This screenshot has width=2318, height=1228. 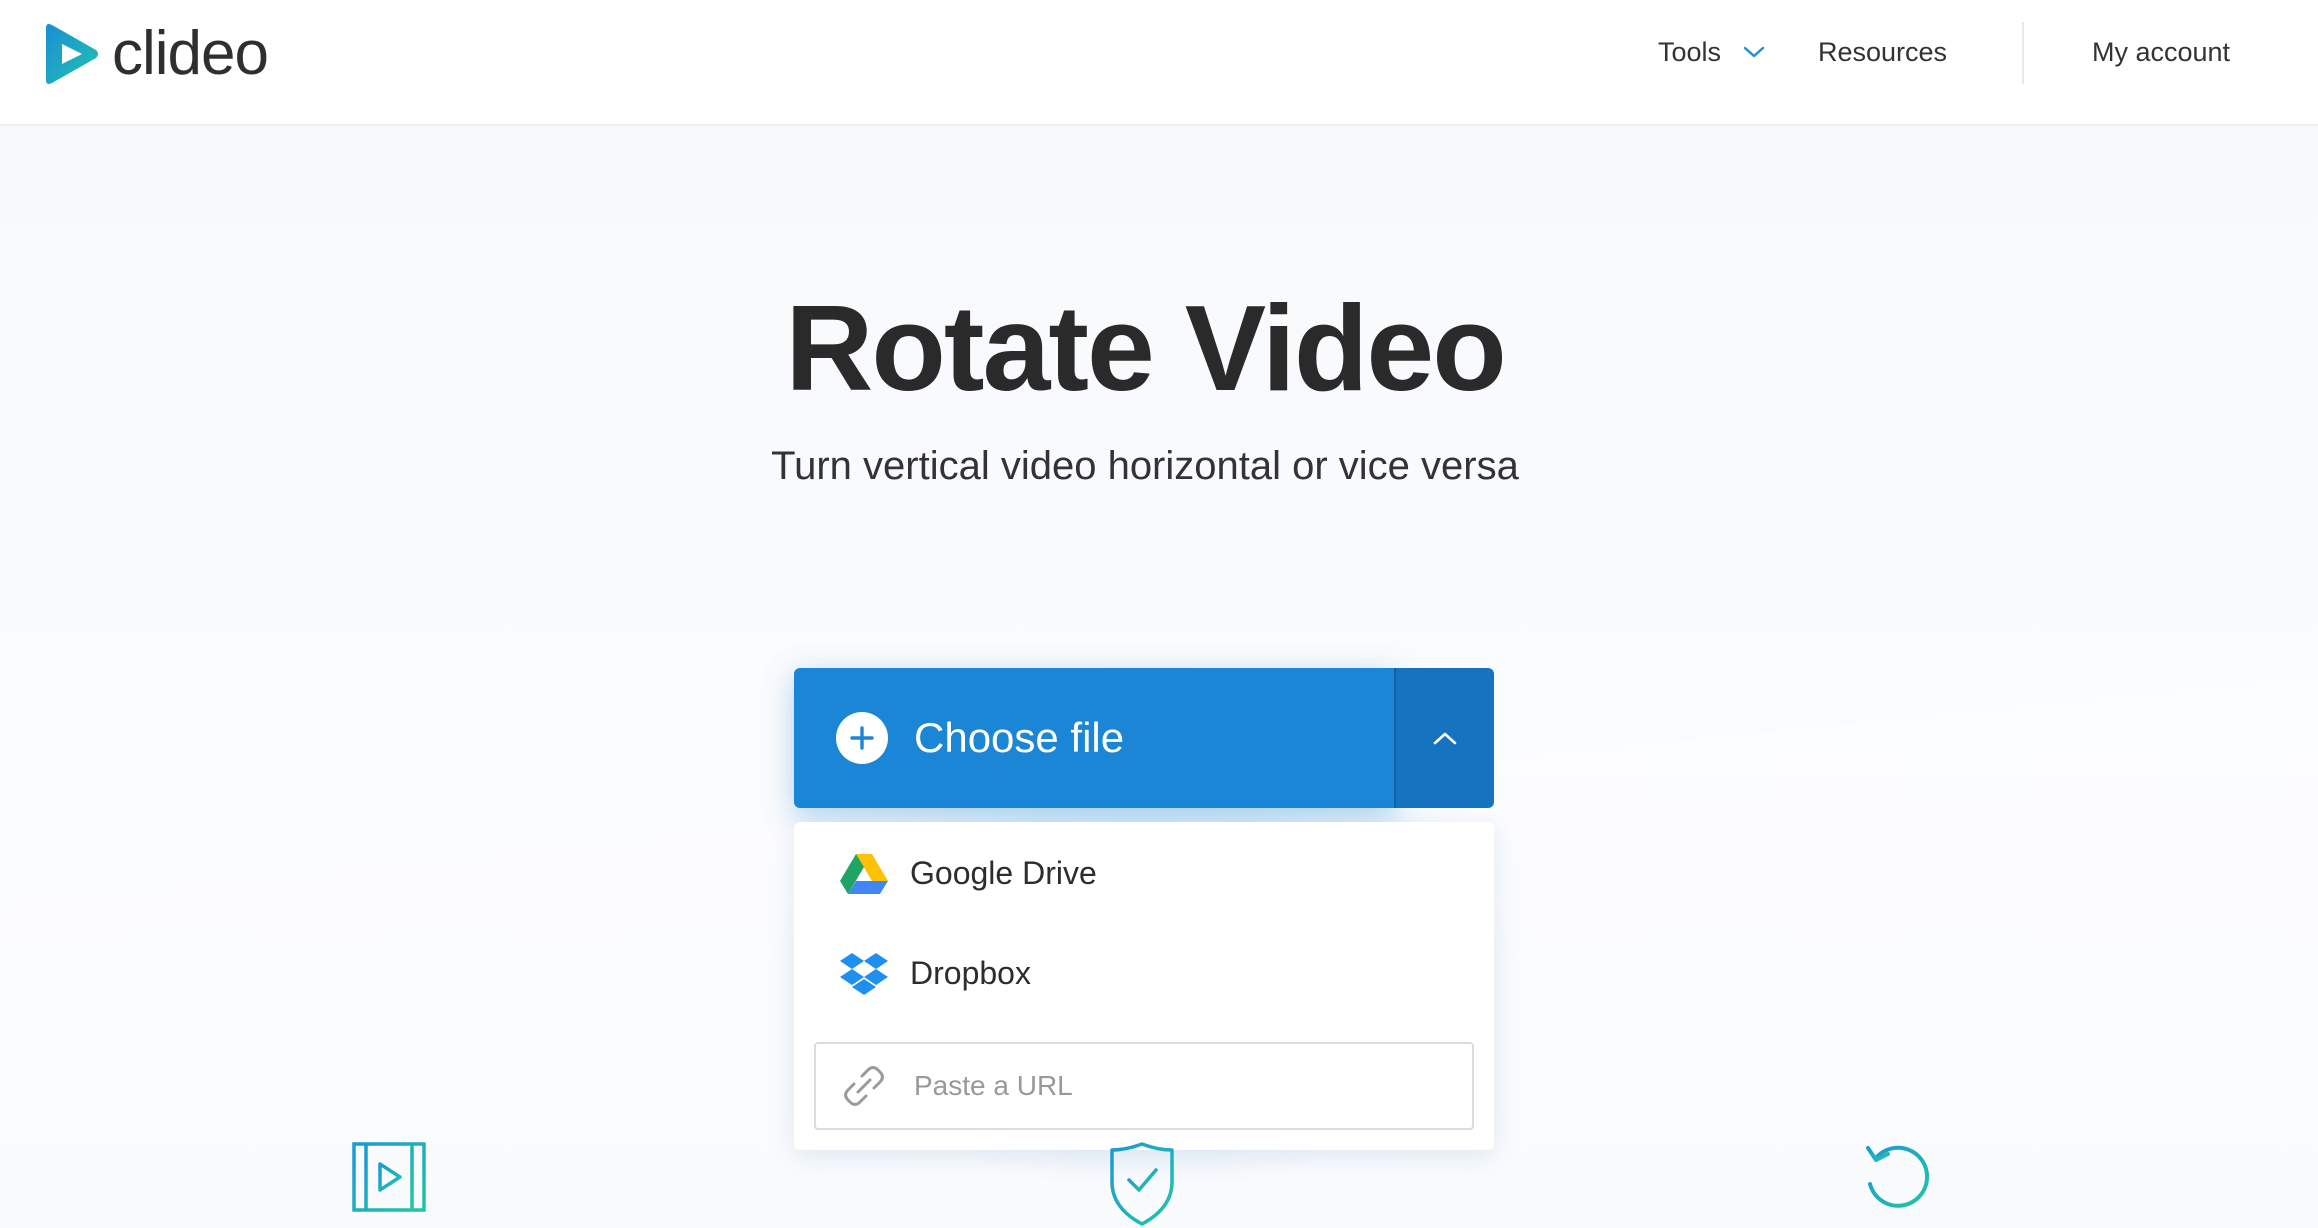 What do you see at coordinates (1184, 1086) in the screenshot?
I see `url-input` at bounding box center [1184, 1086].